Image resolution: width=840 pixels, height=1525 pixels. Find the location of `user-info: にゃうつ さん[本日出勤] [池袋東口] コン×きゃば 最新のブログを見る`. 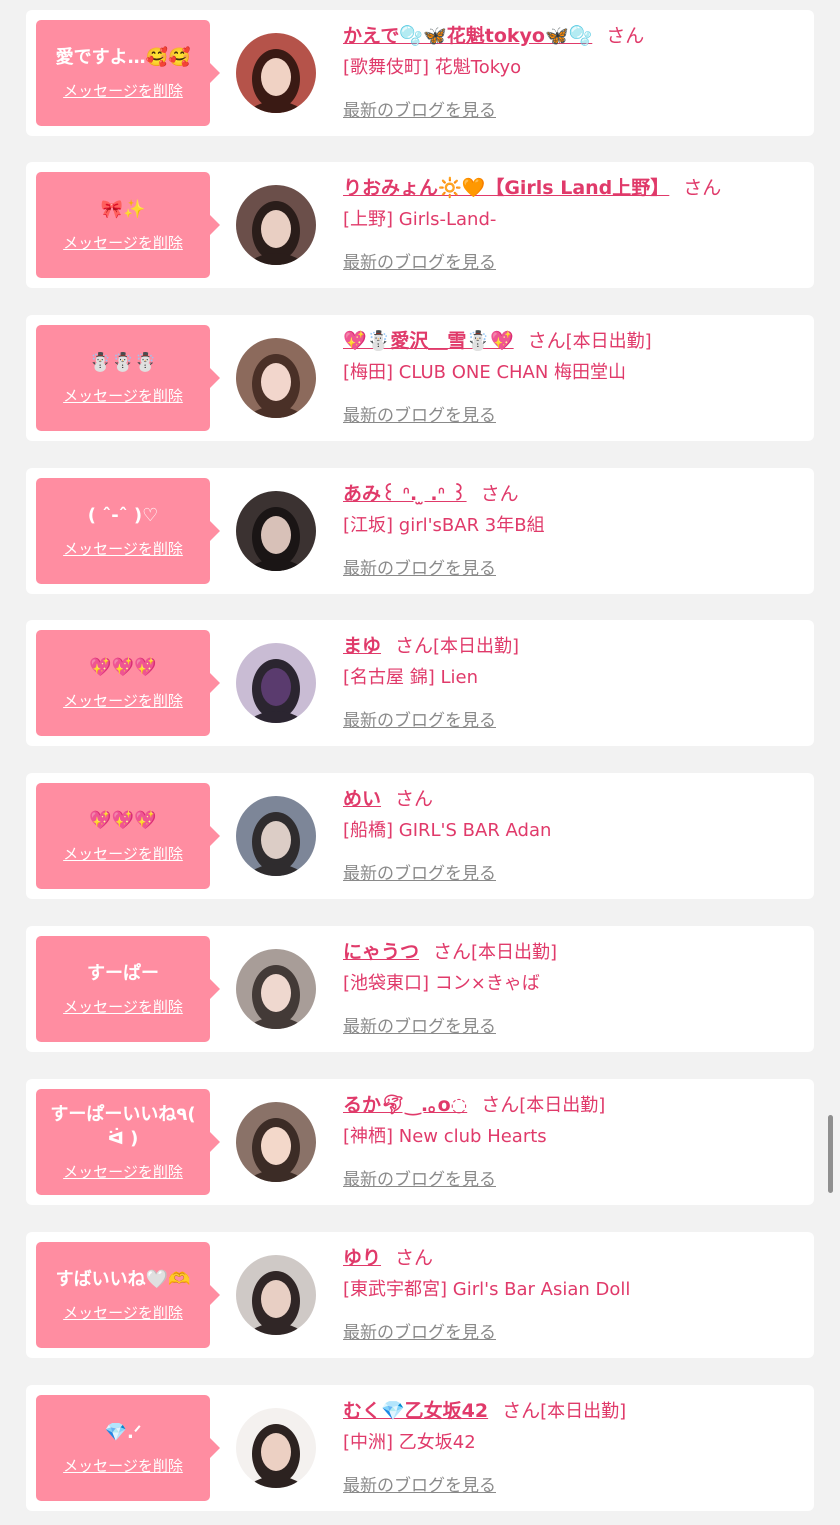

user-info: にゃうつ さん[本日出勤] [池袋東口] コン×きゃば 最新のブログを見る is located at coordinates (573, 987).